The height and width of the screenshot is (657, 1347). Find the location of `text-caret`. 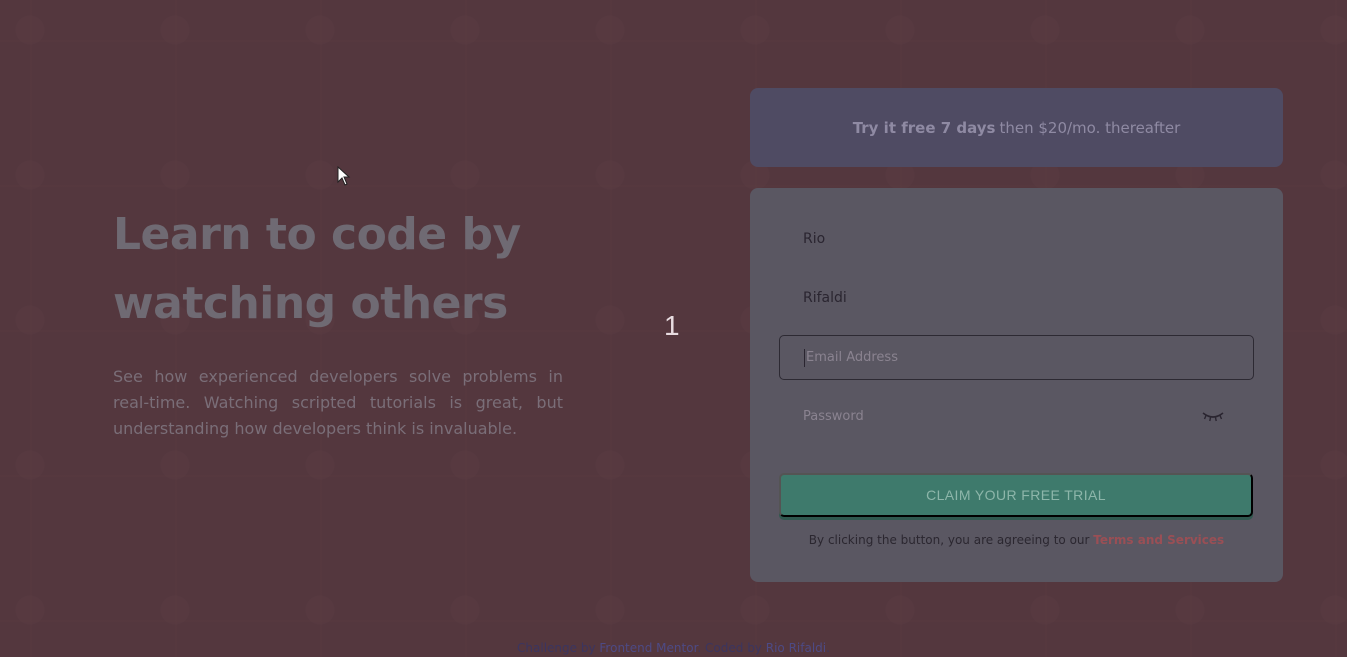

text-caret is located at coordinates (804, 357).